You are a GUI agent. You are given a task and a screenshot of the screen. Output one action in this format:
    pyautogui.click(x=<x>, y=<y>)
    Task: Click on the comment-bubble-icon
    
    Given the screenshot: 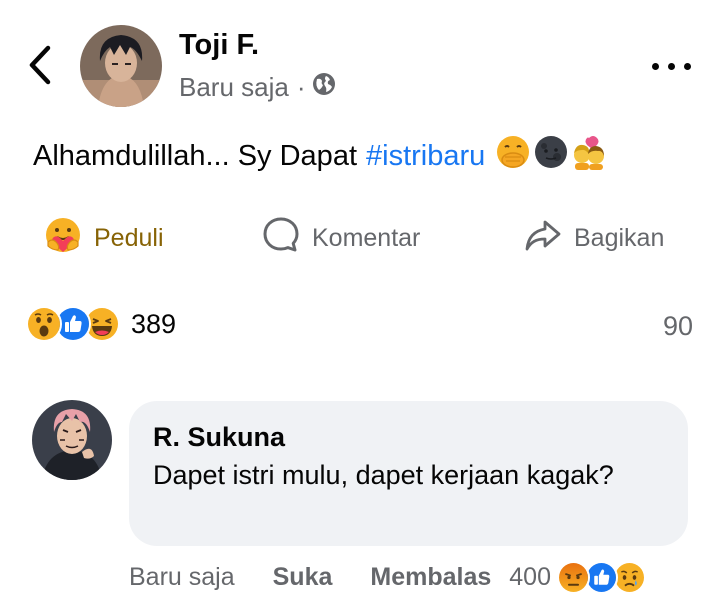 What is the action you would take?
    pyautogui.click(x=287, y=238)
    